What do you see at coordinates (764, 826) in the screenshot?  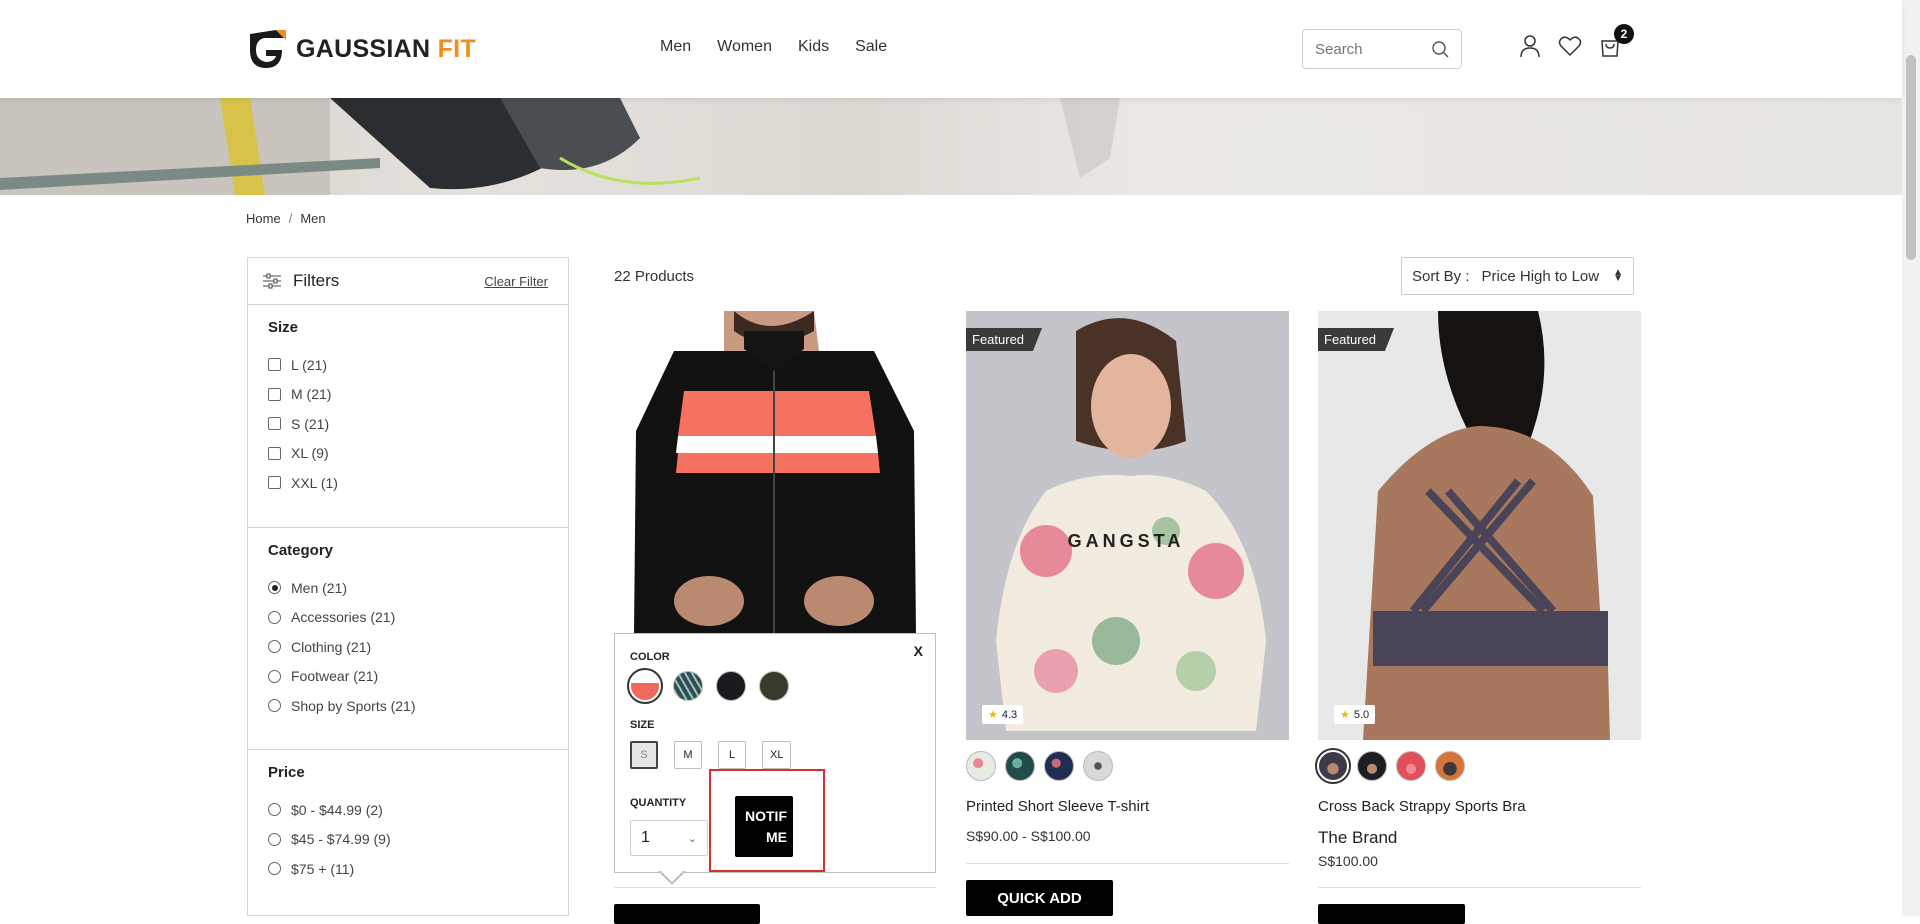 I see `notify-me-button: NOTIF ME` at bounding box center [764, 826].